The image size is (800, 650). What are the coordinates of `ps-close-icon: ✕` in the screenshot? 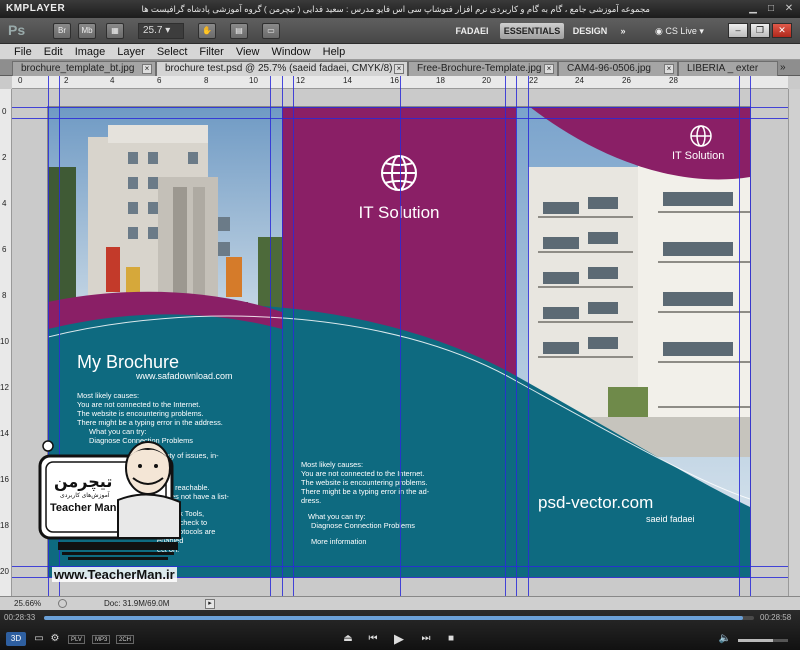 It's located at (782, 30).